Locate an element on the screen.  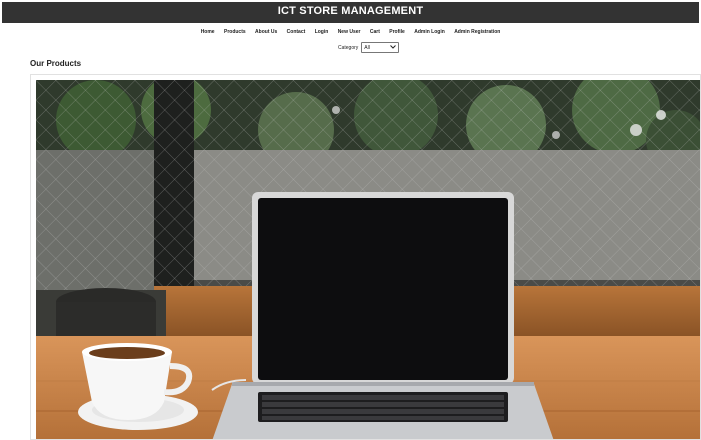
category-select: All is located at coordinates (380, 47).